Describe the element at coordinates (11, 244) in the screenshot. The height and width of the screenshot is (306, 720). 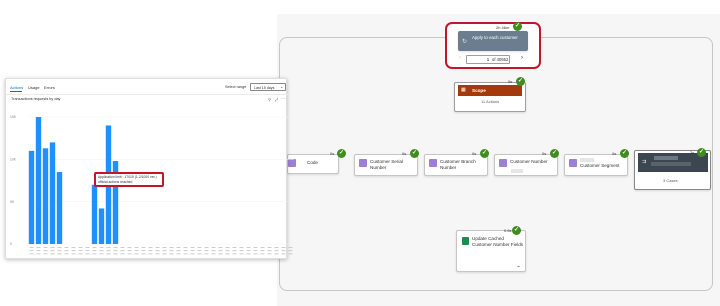
I see `y-tick-label: 0` at that location.